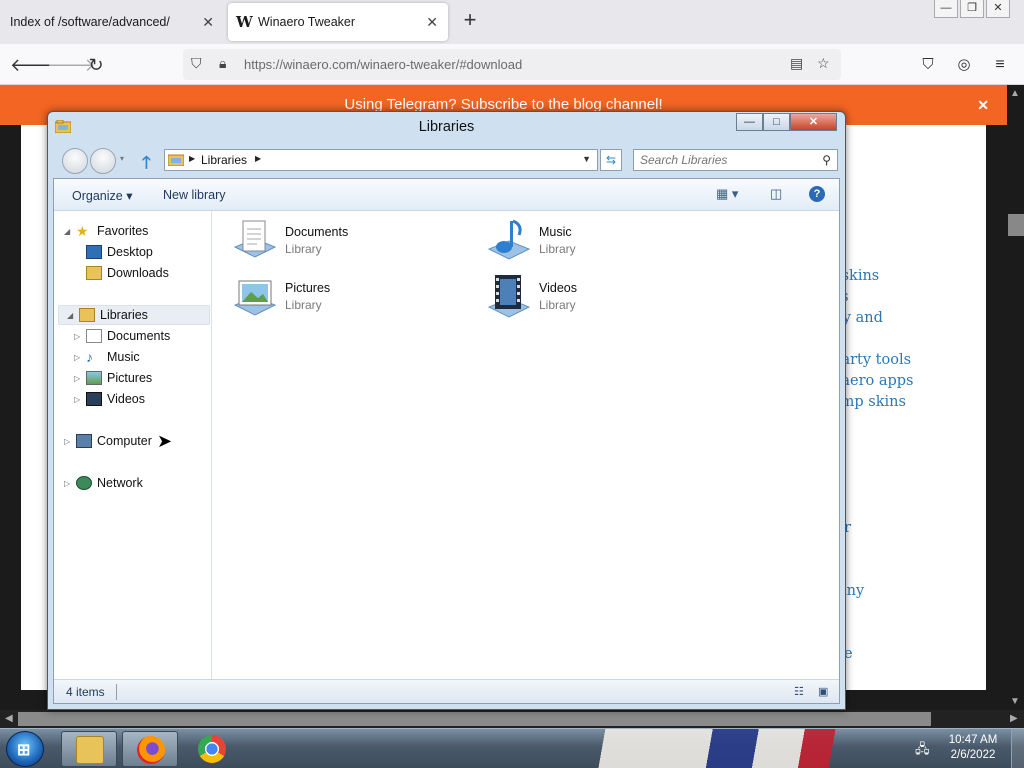 This screenshot has height=768, width=1024. What do you see at coordinates (351, 298) in the screenshot?
I see `library-pictures: Pictures Library` at bounding box center [351, 298].